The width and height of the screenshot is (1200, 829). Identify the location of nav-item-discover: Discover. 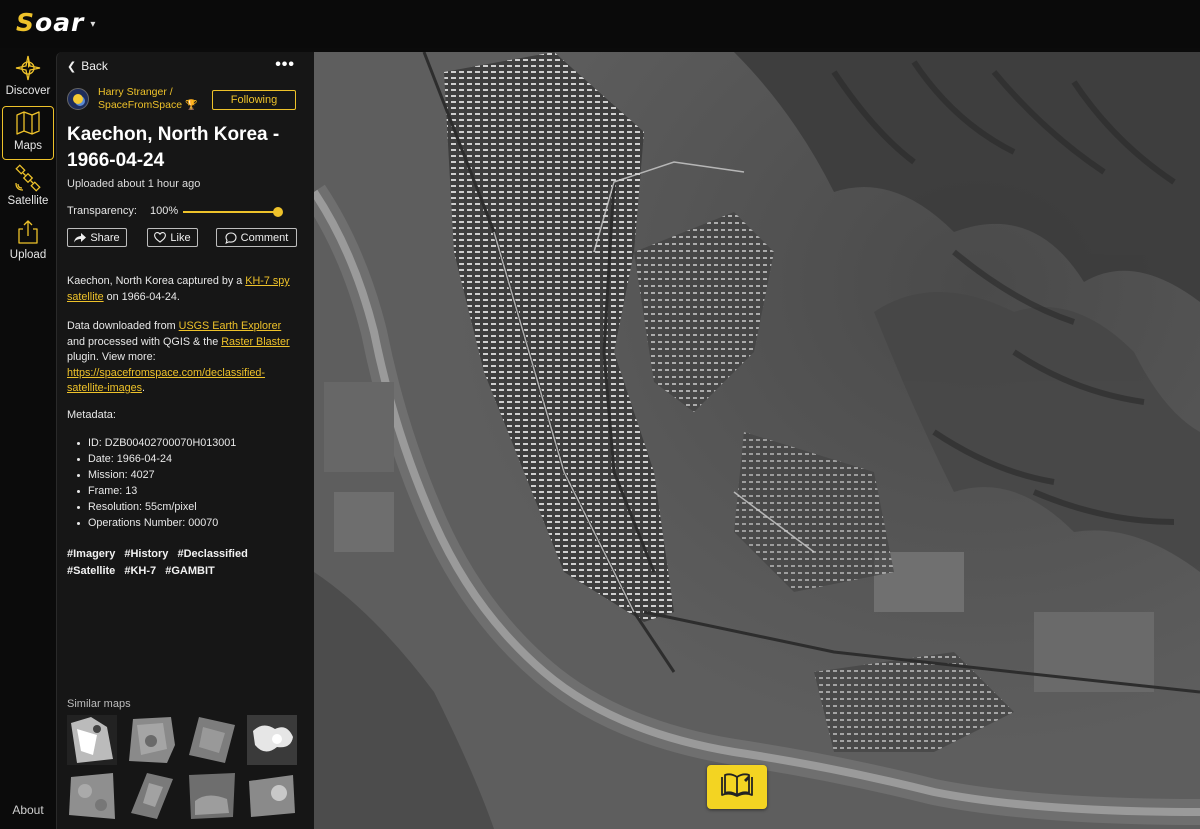
(28, 80).